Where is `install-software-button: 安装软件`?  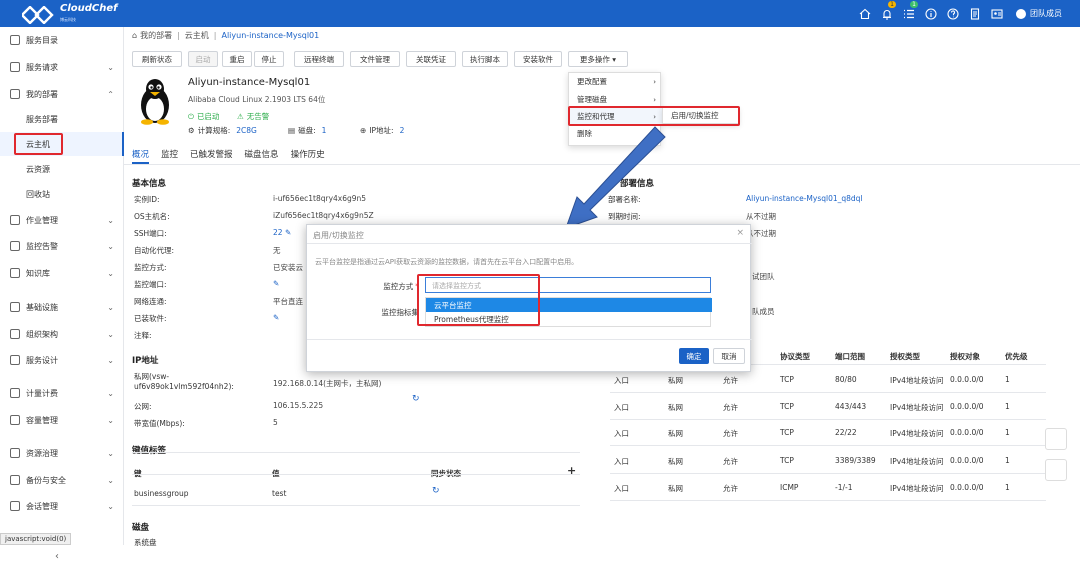 install-software-button: 安装软件 is located at coordinates (538, 59).